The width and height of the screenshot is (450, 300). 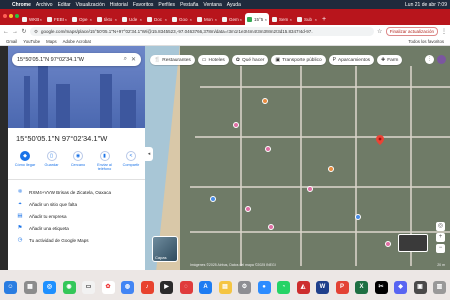 I want to click on menu-item: Perfiles, so click(x=166, y=5).